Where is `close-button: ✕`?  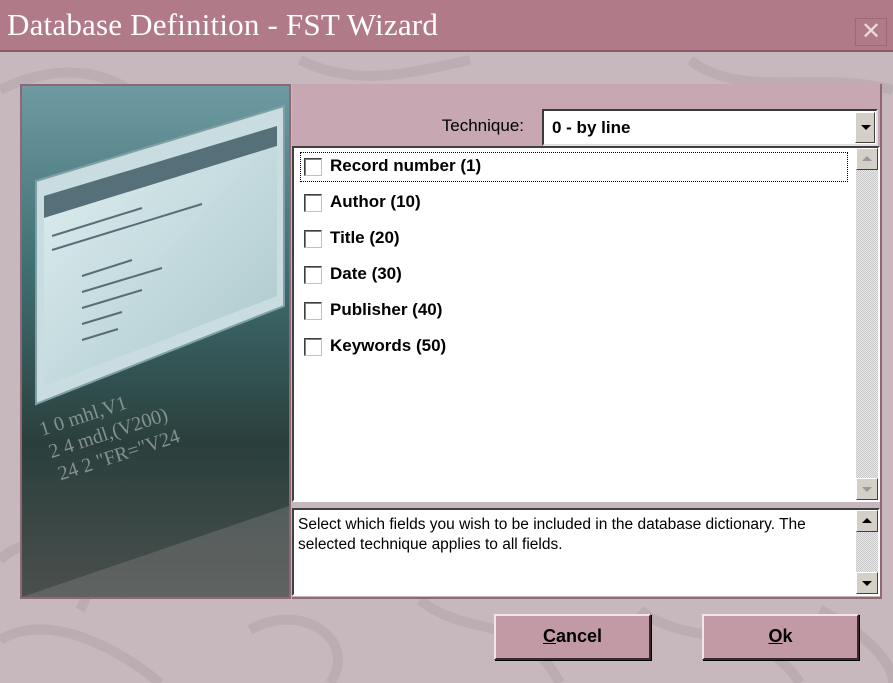 close-button: ✕ is located at coordinates (871, 32).